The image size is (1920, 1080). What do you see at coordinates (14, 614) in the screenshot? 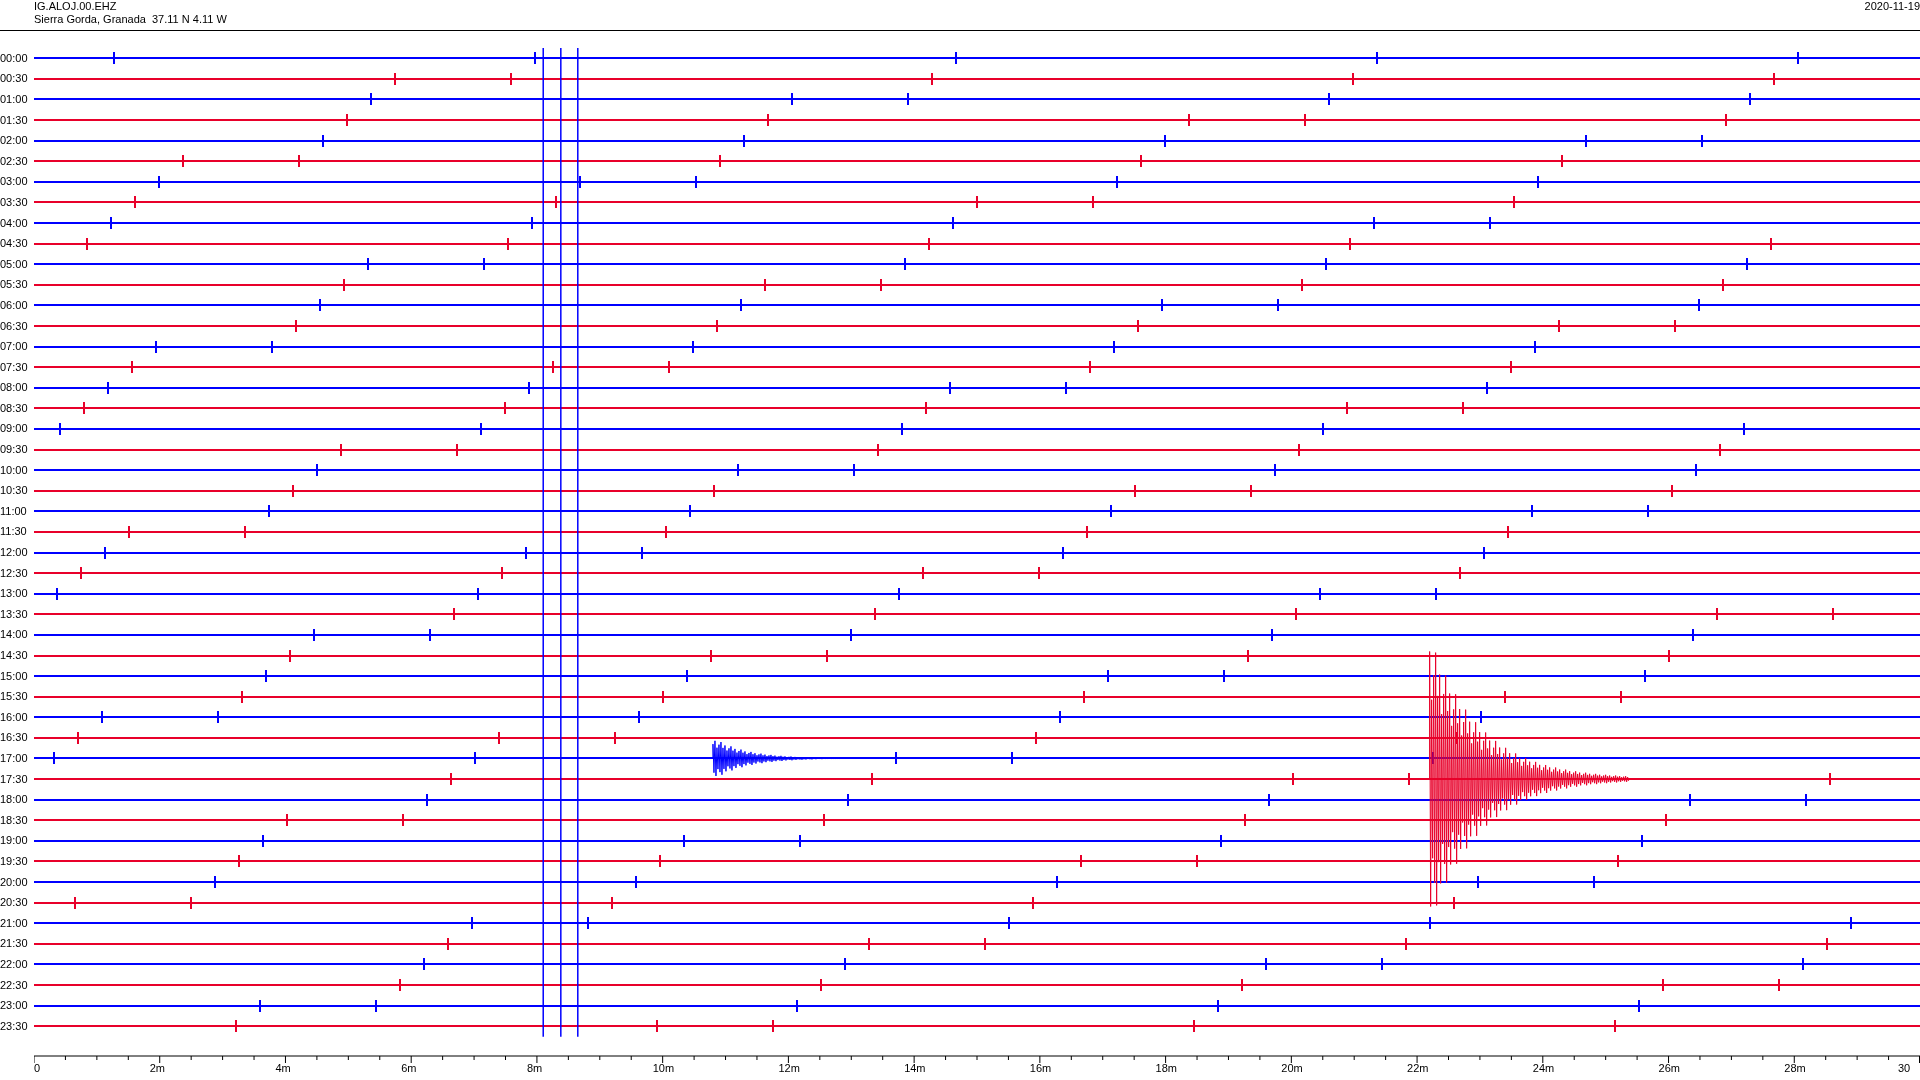
I see `row-time-label: 13:30` at bounding box center [14, 614].